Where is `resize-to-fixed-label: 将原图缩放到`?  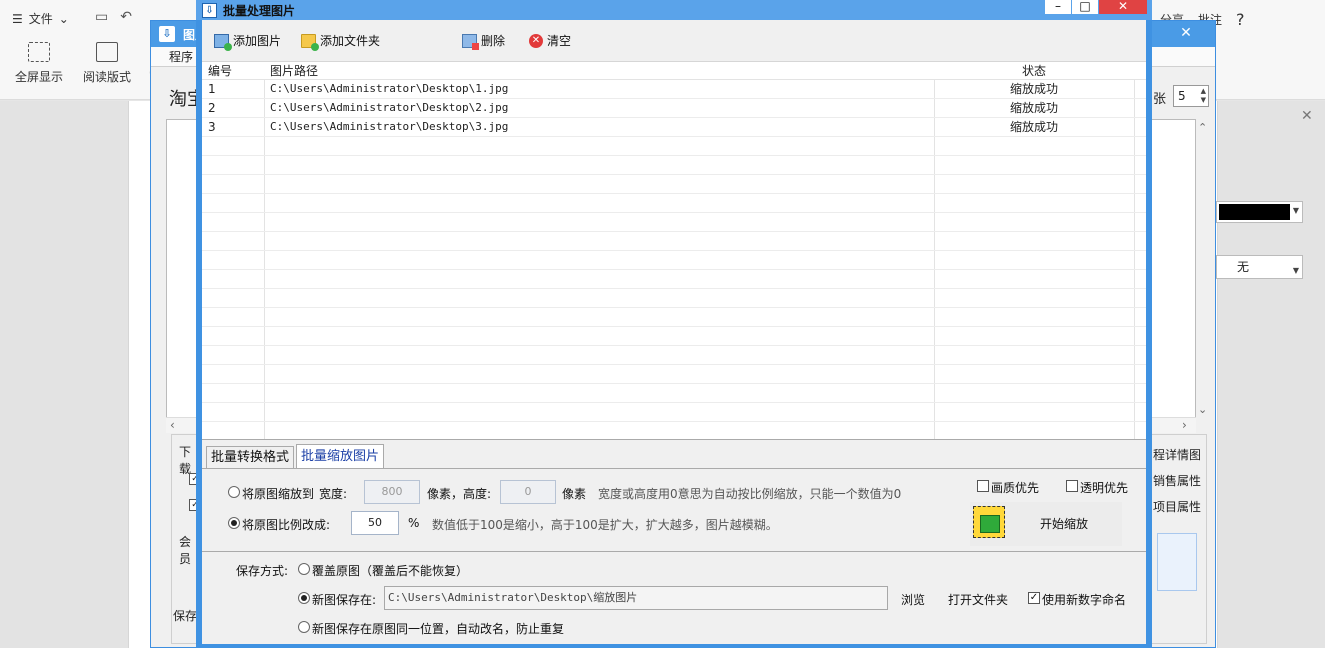 resize-to-fixed-label: 将原图缩放到 is located at coordinates (278, 493).